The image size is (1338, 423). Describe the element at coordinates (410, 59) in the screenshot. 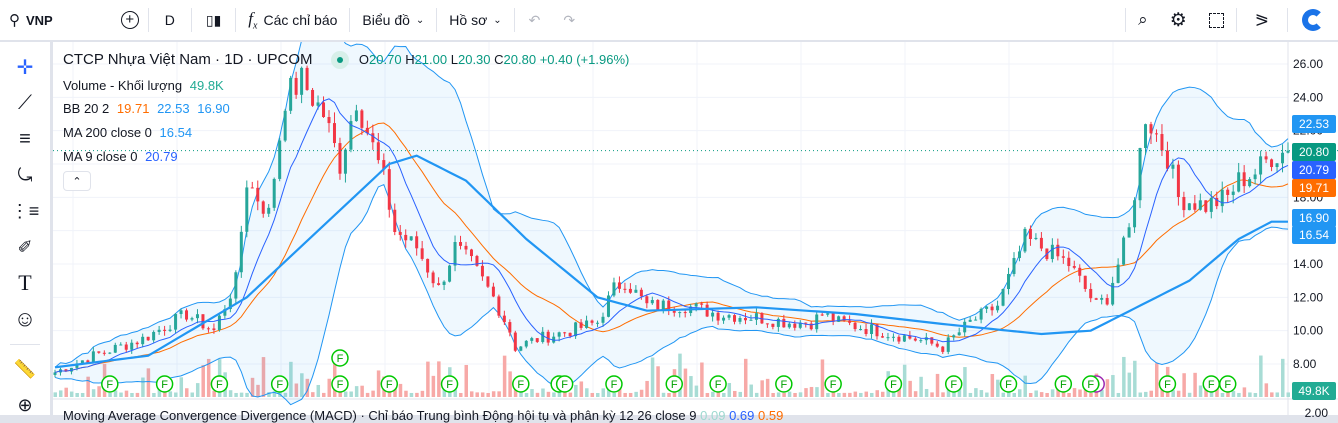

I see `high-label: H` at that location.